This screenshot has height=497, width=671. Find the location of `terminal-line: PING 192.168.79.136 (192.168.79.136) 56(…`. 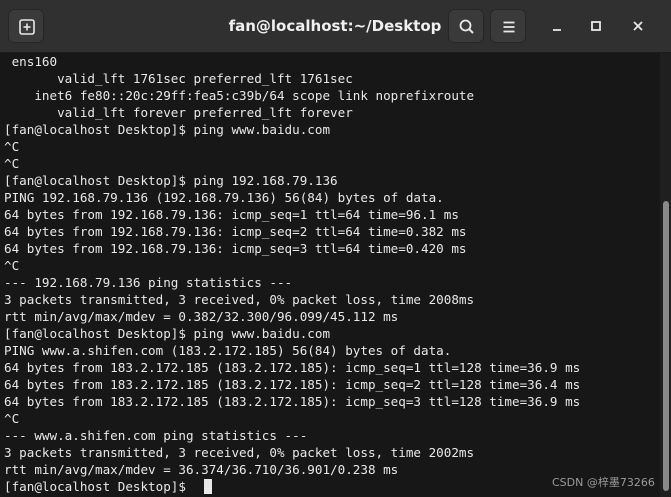

terminal-line: PING 192.168.79.136 (192.168.79.136) 56(… is located at coordinates (224, 197).